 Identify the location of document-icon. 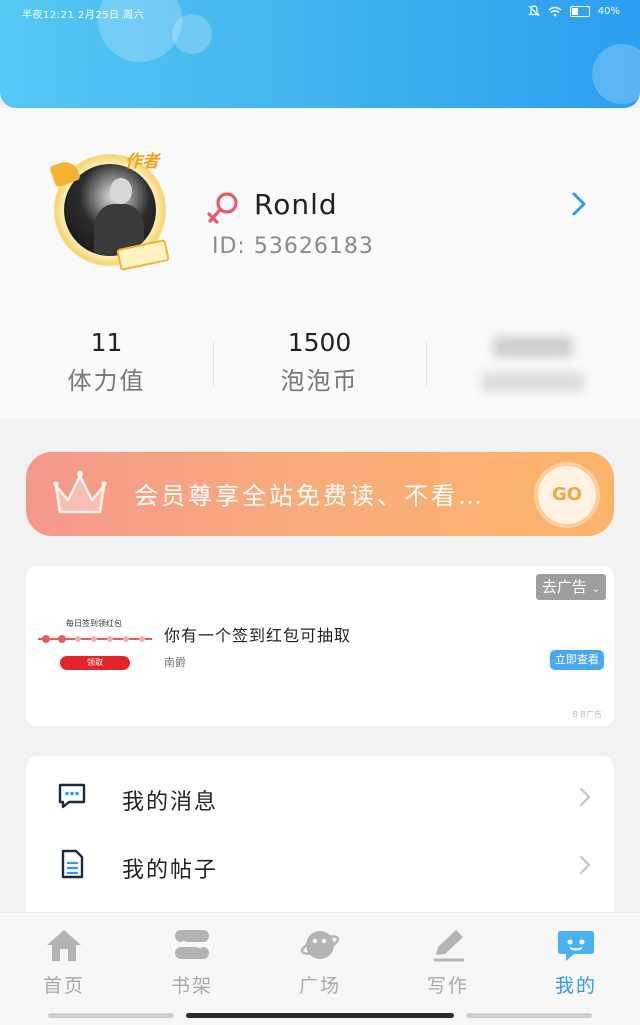
(72, 864).